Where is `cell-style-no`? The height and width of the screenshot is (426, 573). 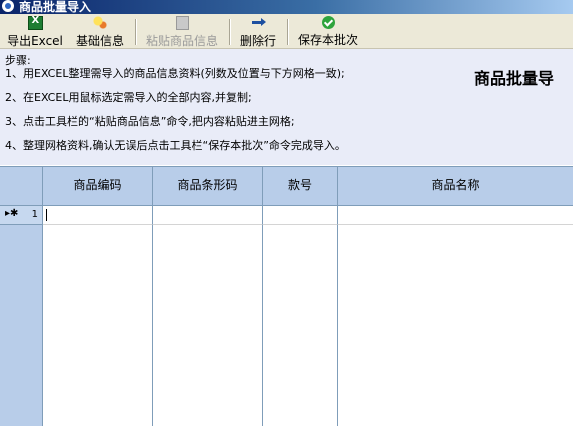 cell-style-no is located at coordinates (300, 215).